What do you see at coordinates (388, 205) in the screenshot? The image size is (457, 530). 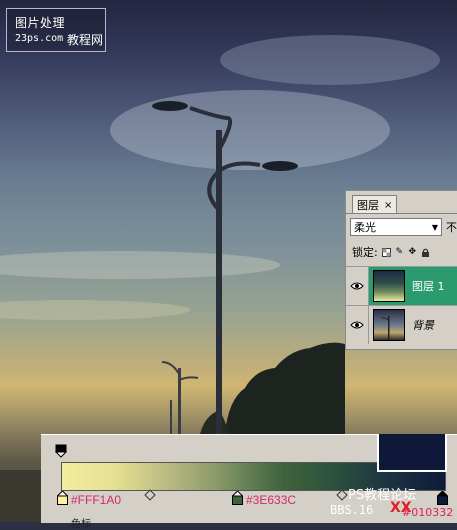 I see `close-icon: ×` at bounding box center [388, 205].